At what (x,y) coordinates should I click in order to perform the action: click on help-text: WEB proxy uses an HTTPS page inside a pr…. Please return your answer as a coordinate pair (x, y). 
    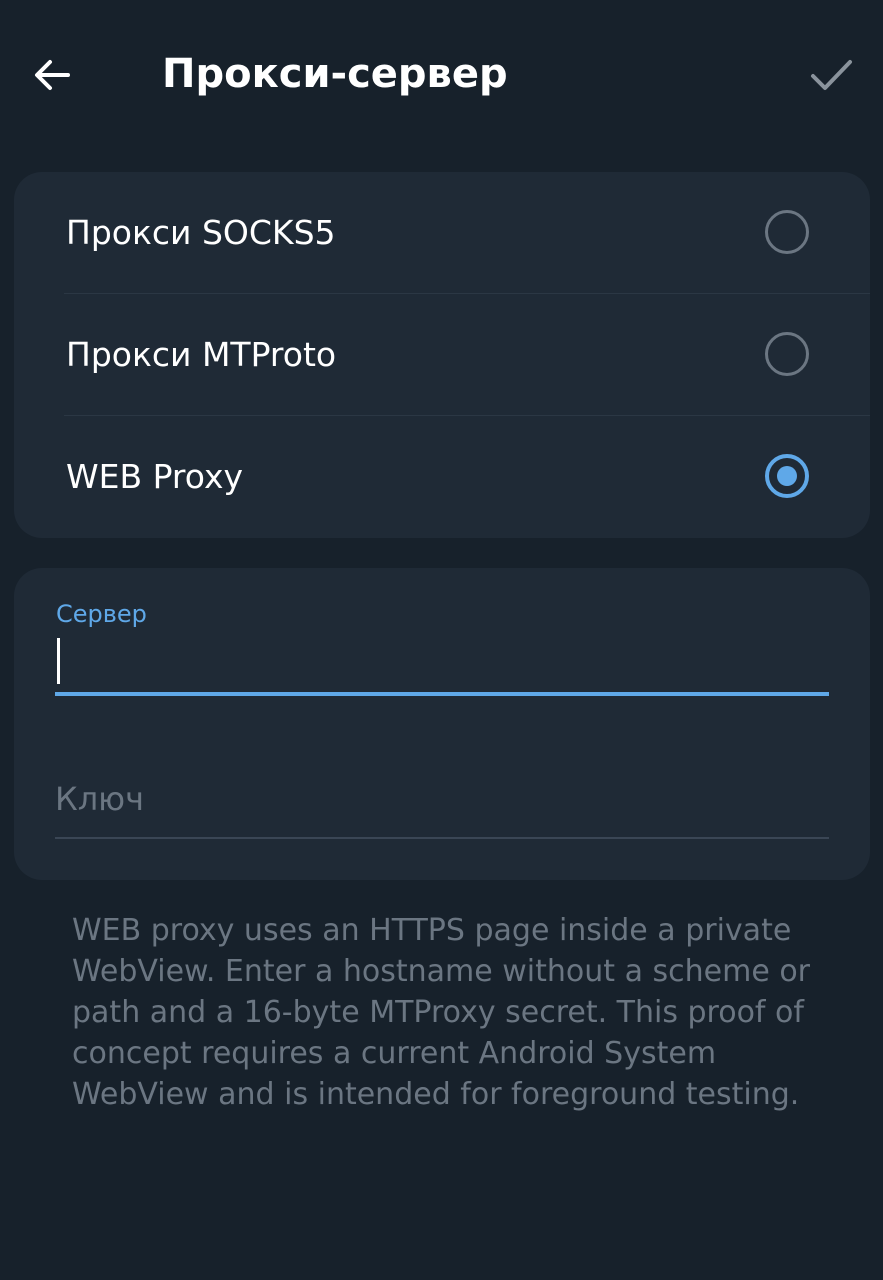
    Looking at the image, I should click on (441, 1012).